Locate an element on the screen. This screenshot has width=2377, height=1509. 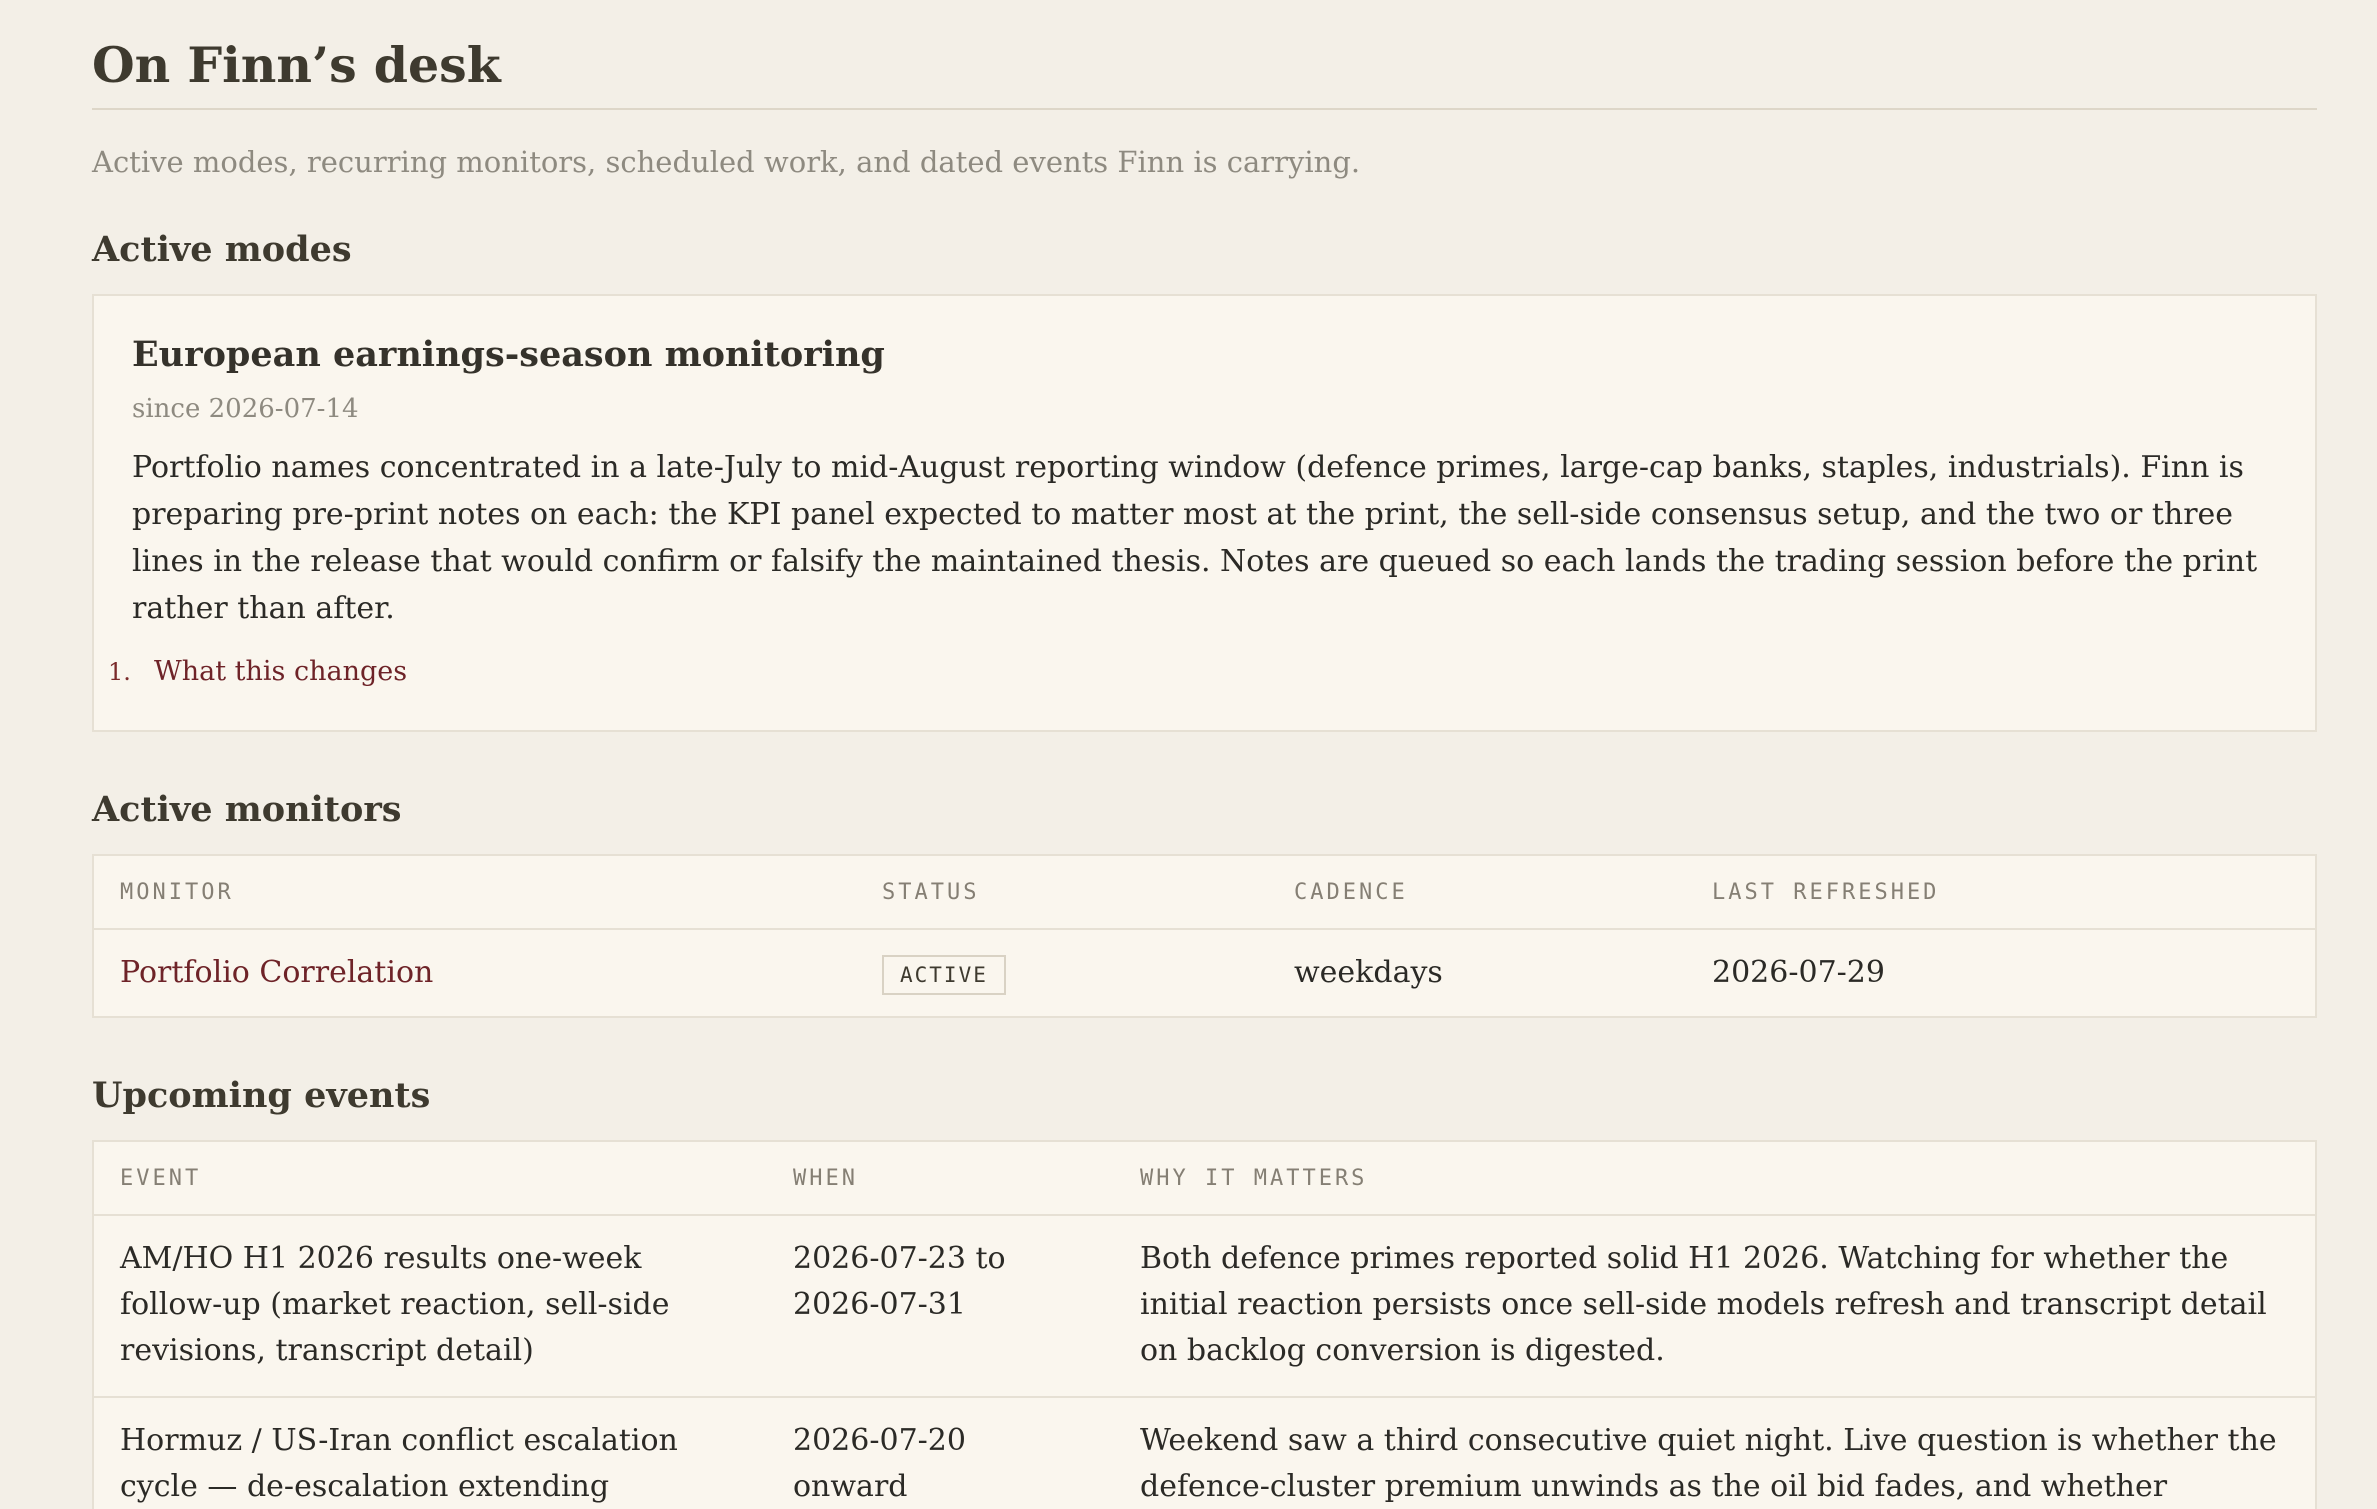
mode-links-list: 1. What this changes is located at coordinates (1192, 672).